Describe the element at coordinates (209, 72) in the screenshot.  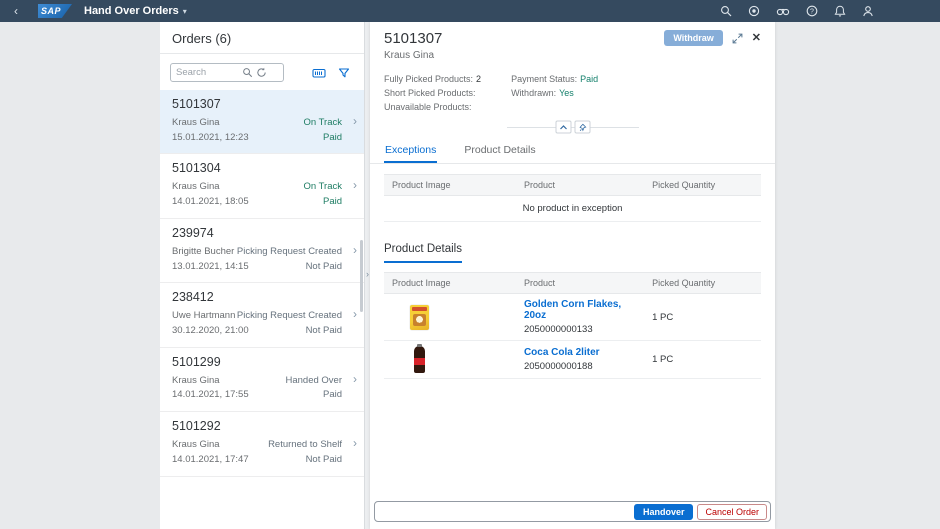
I see `search-input` at that location.